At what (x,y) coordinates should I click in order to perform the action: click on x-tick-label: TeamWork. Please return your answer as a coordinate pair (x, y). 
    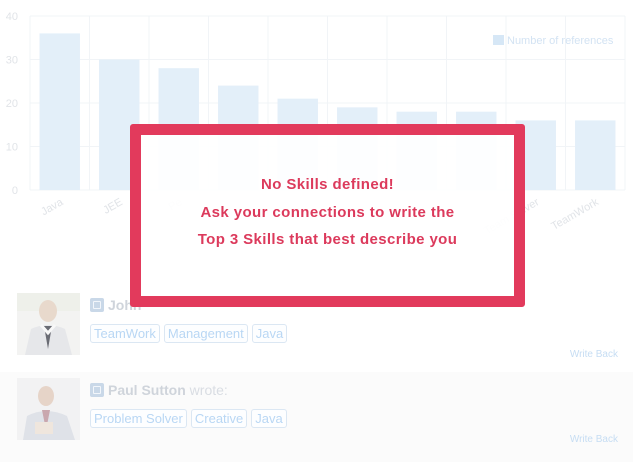
    Looking at the image, I should click on (575, 214).